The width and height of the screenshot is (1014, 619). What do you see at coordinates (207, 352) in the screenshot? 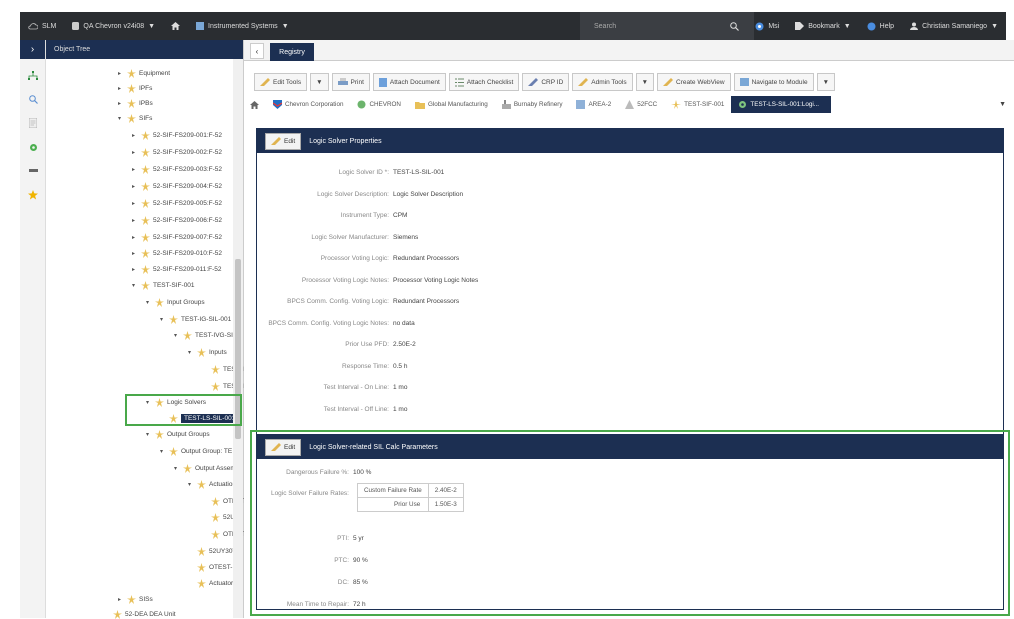
I see `tree-node: ▾ Inputs` at bounding box center [207, 352].